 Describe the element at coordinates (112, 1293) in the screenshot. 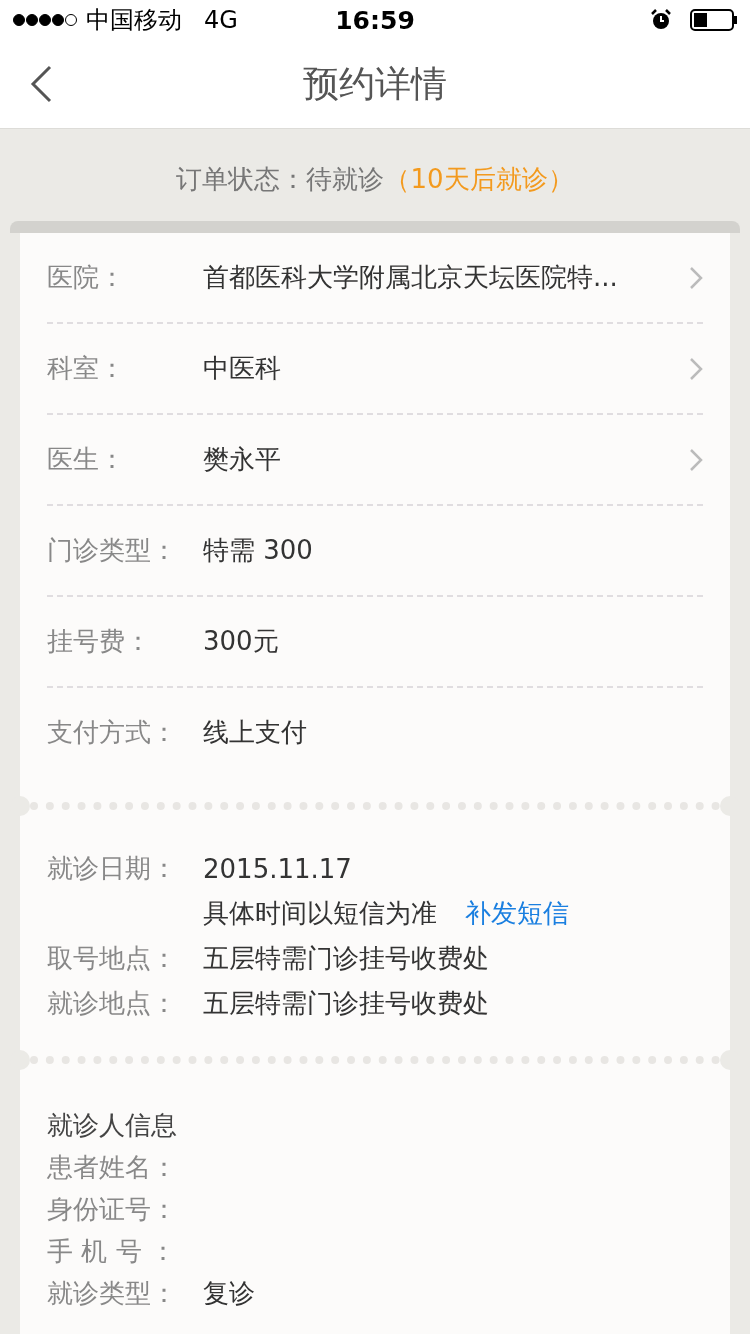

I see `field-label: 就诊类型：` at that location.